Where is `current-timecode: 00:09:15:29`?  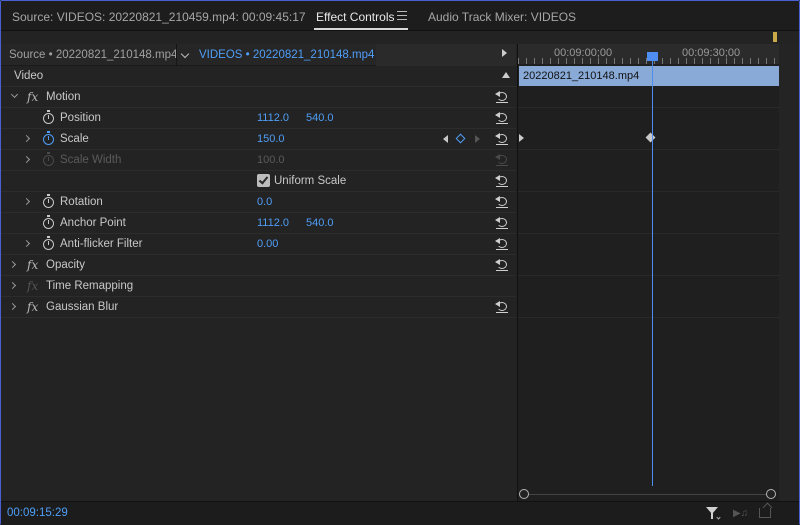 current-timecode: 00:09:15:29 is located at coordinates (37, 513).